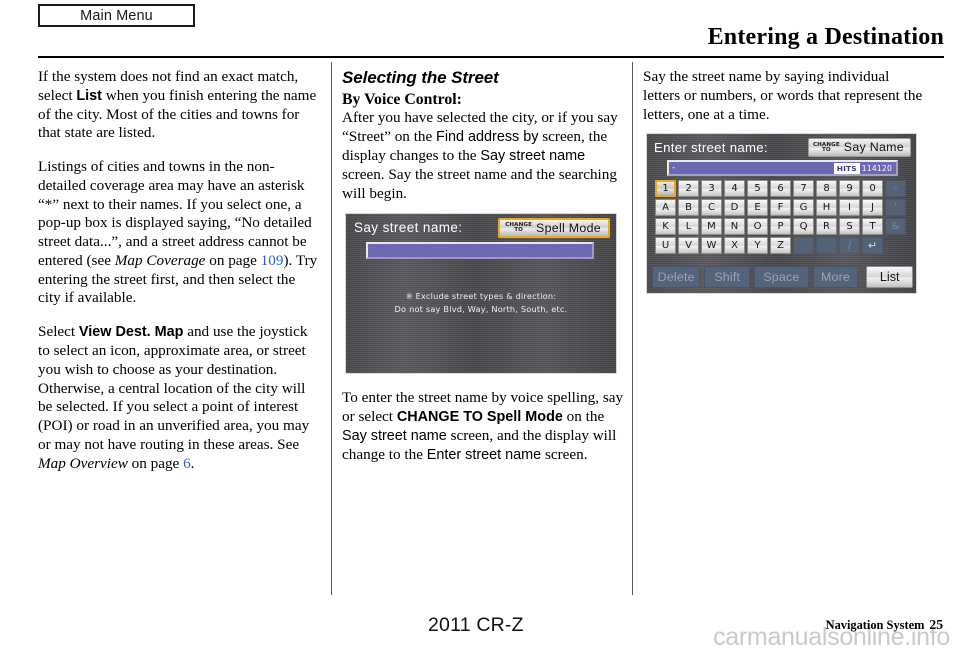 This screenshot has width=960, height=655. I want to click on p3-text-d: on page, so click(155, 463).